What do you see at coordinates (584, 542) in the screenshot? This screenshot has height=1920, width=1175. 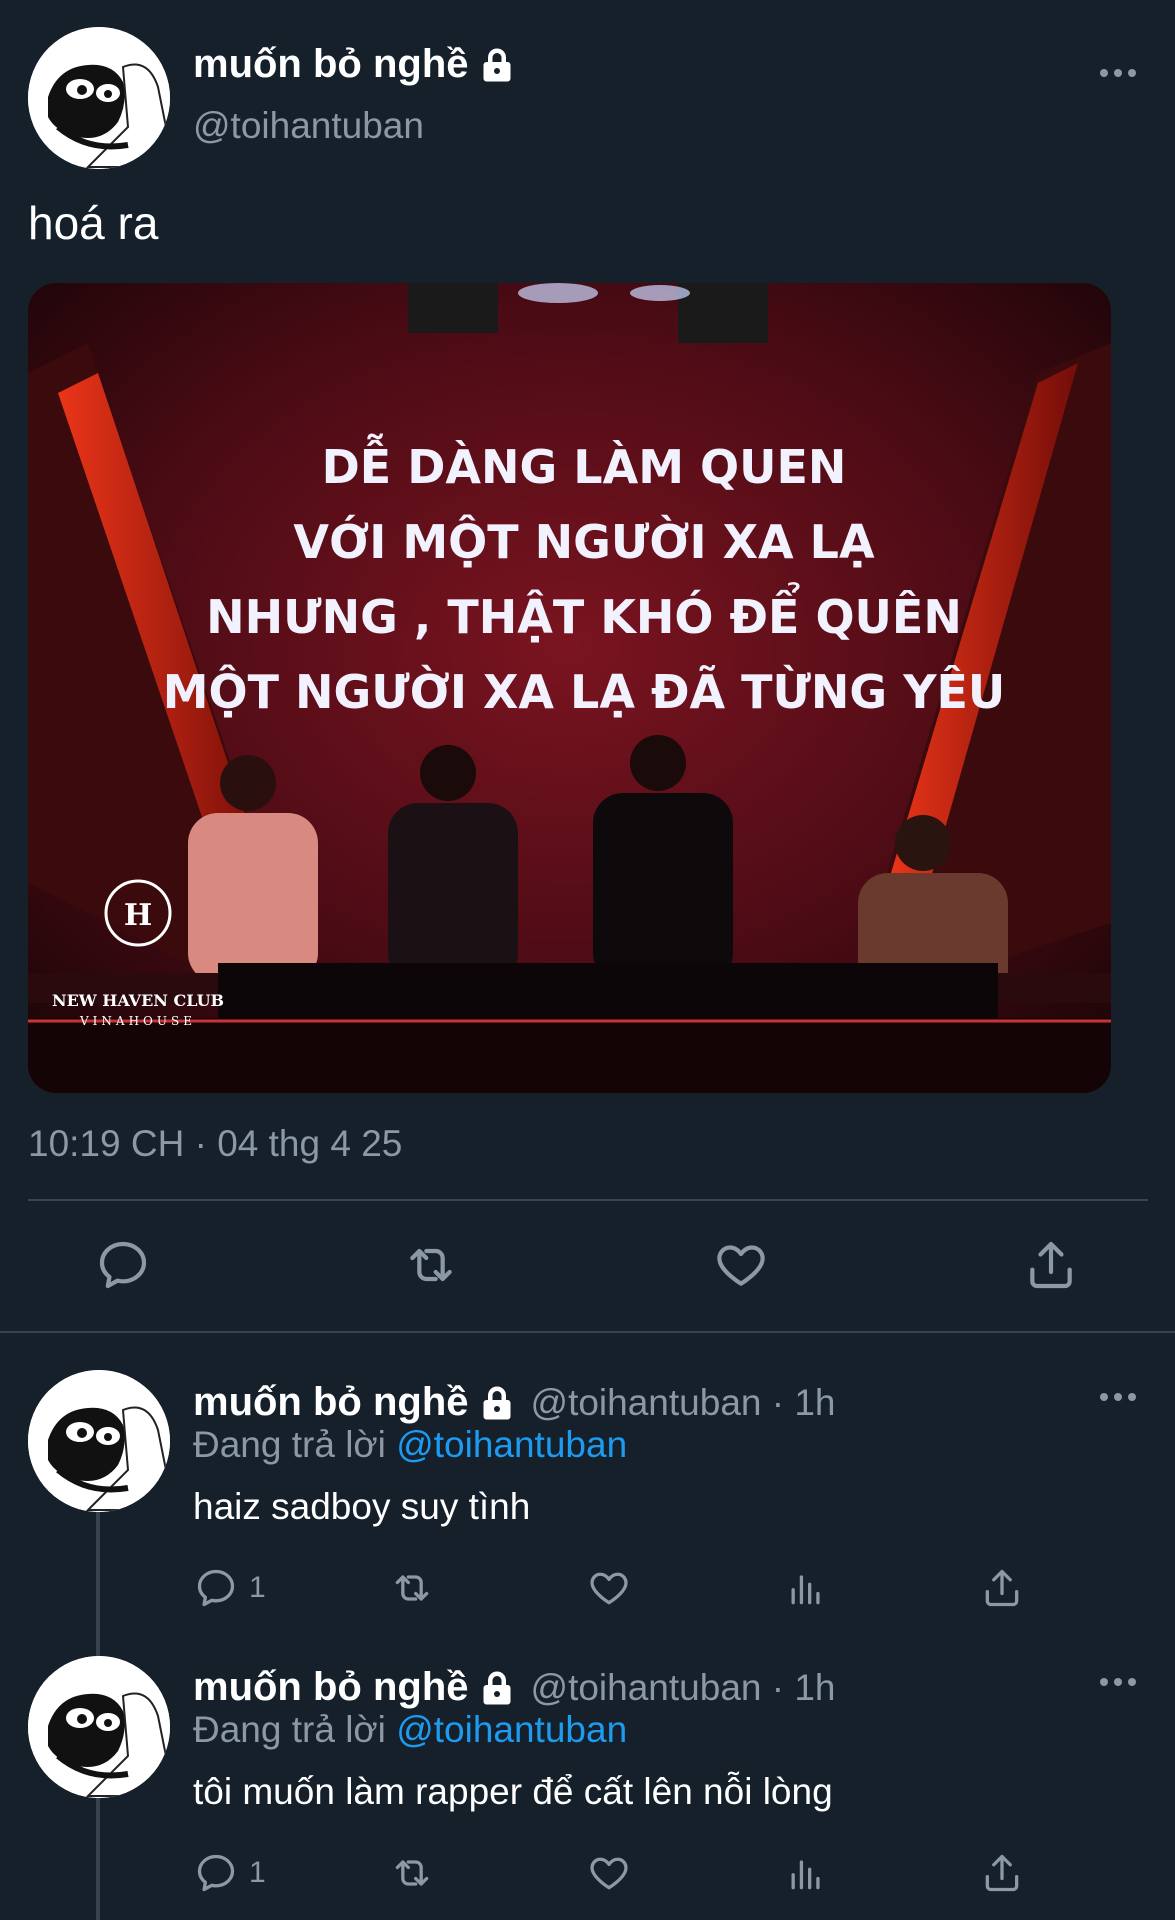 I see `screen-line-2: VỚI MỘT NGƯỜI XA LẠ` at bounding box center [584, 542].